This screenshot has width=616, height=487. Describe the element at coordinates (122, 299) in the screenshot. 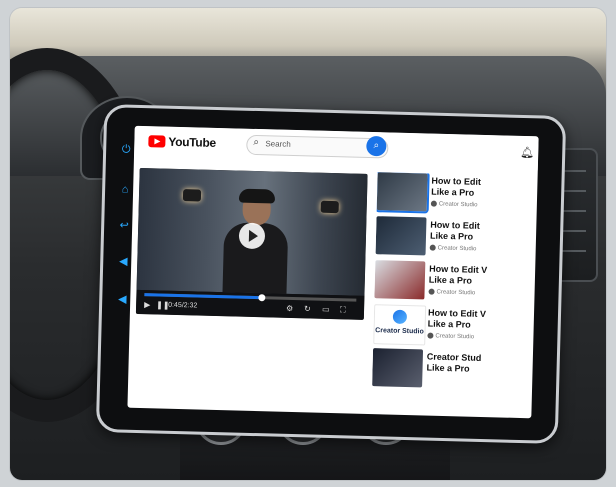

I see `volume-down-icon: ◀` at that location.